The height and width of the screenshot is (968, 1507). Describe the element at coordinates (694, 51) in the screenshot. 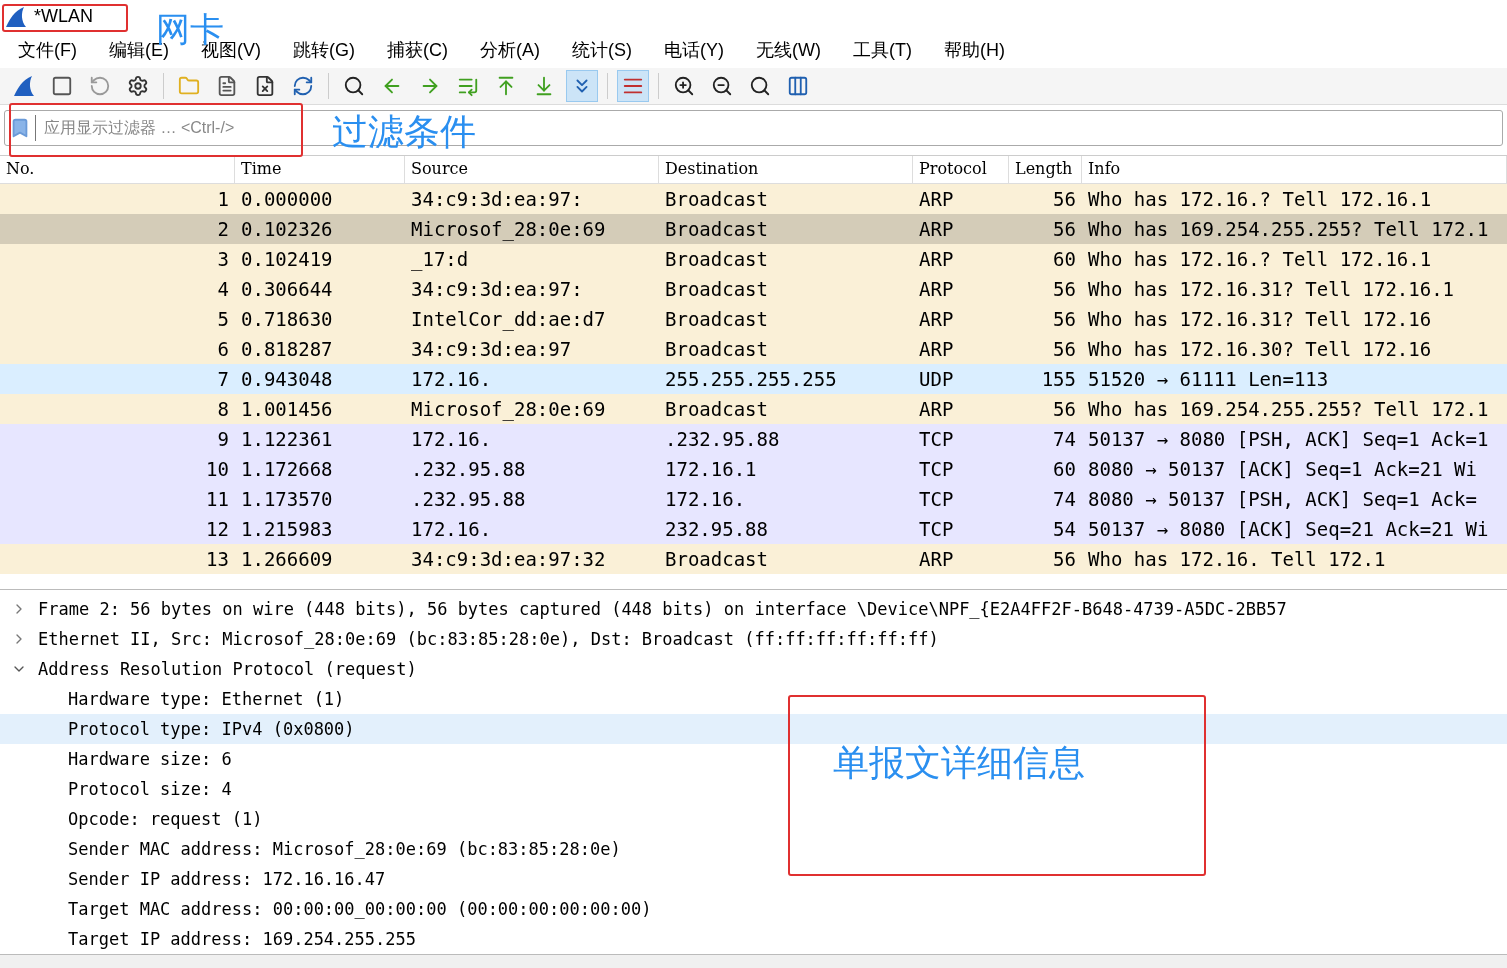

I see `menu-item: 电话(Y)` at that location.